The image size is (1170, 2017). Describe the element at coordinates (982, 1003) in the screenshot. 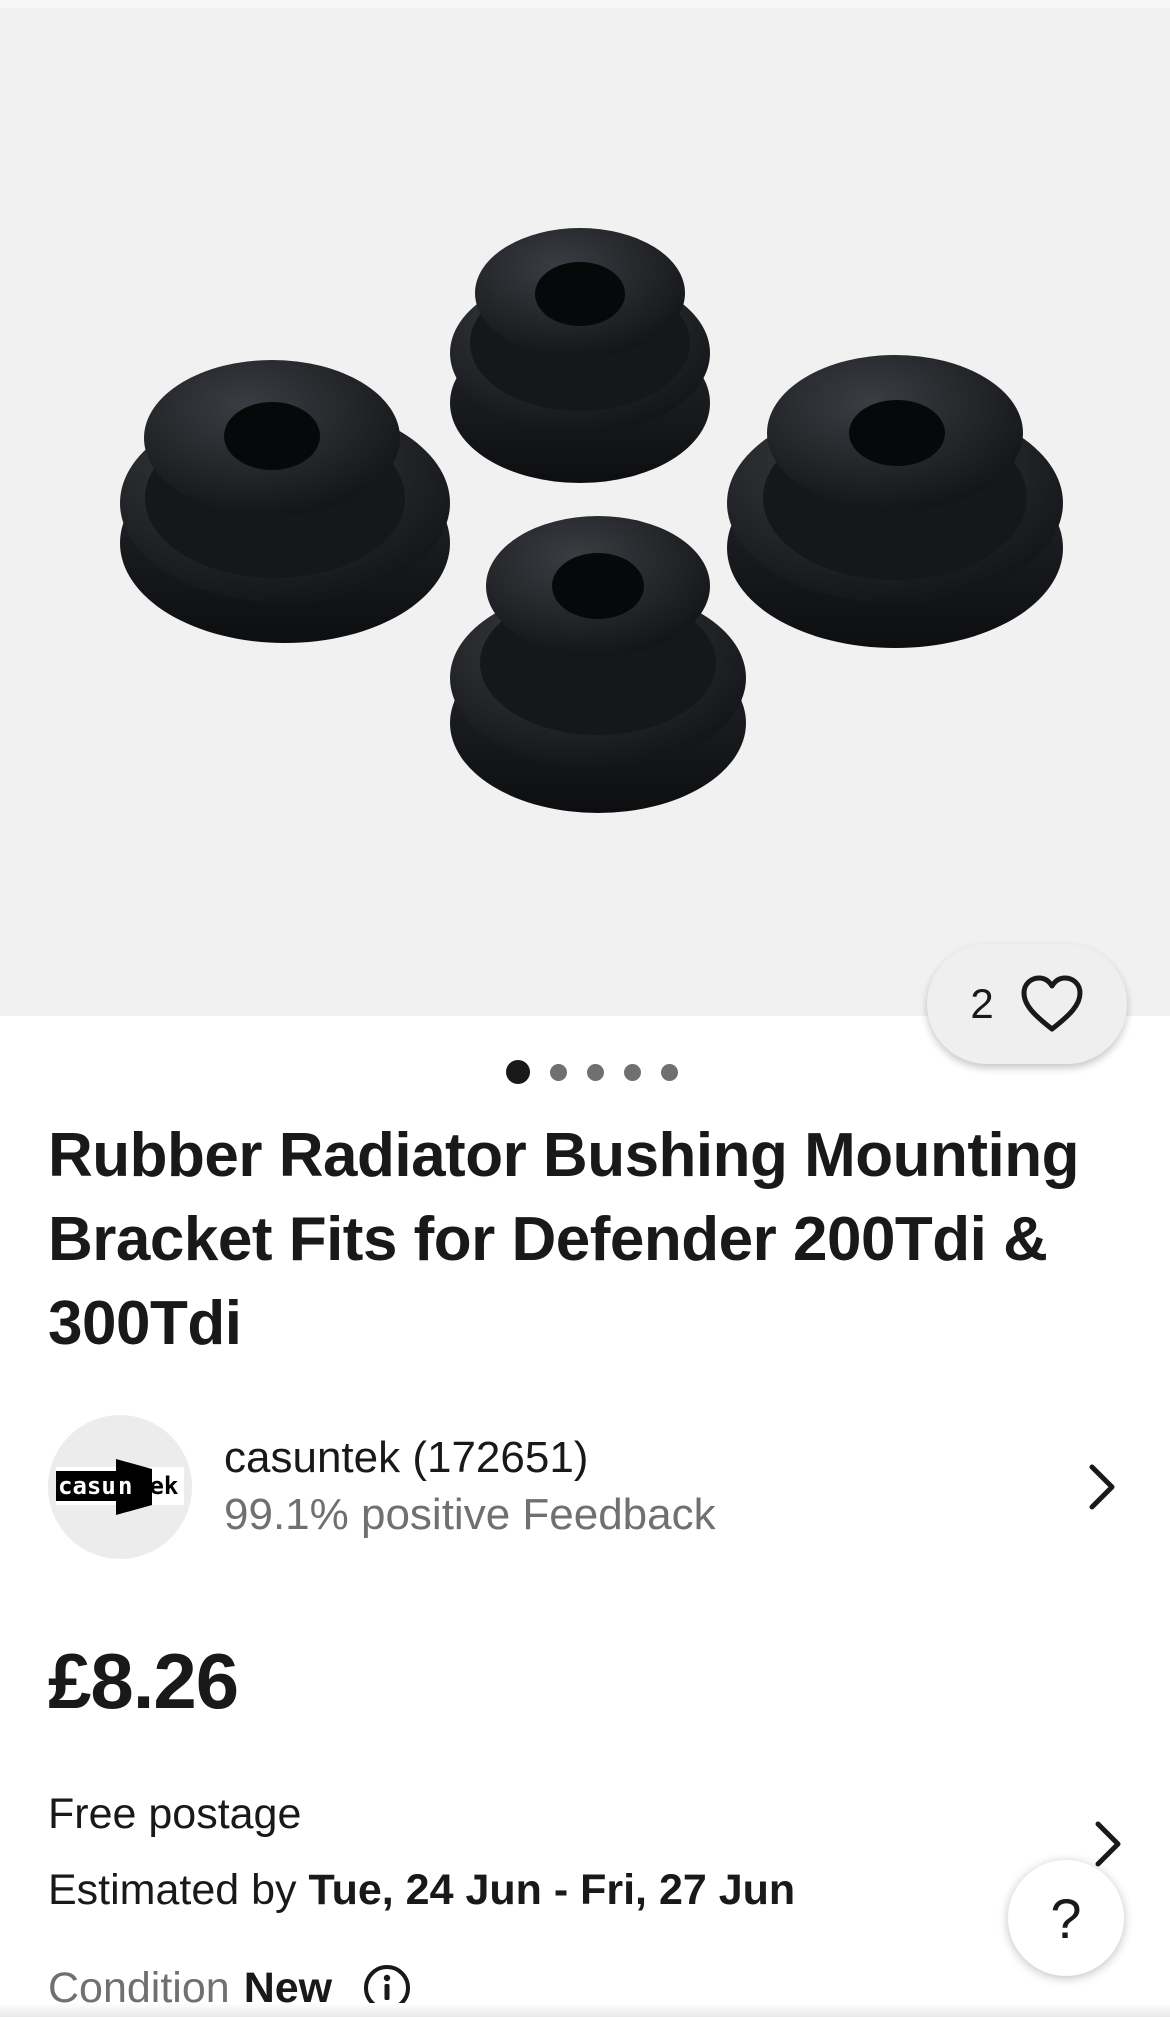

I see `watch-count: 2` at that location.